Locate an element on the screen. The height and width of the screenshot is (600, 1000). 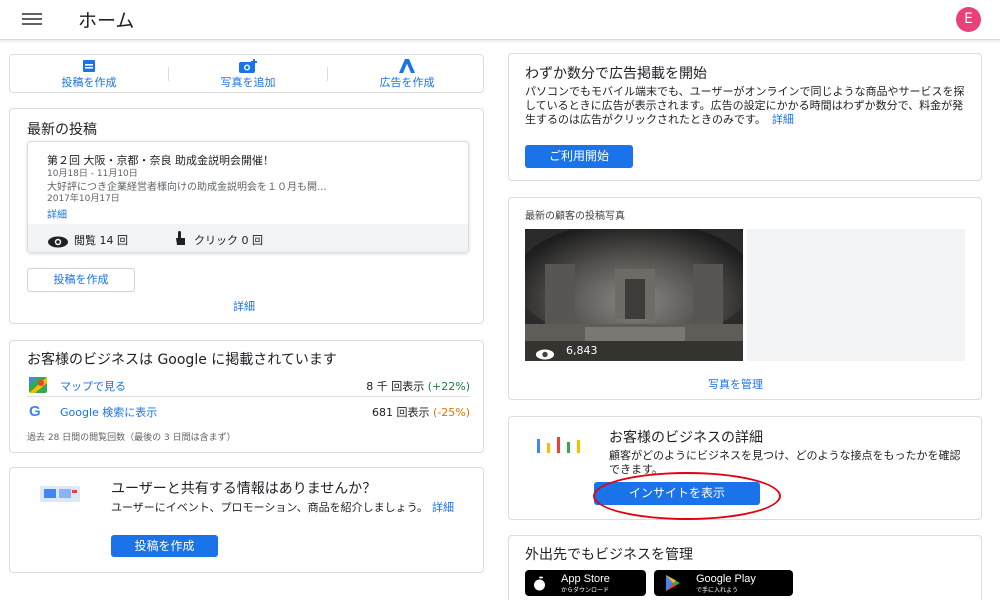
add-photo-action: 写真を追加 is located at coordinates (248, 74).